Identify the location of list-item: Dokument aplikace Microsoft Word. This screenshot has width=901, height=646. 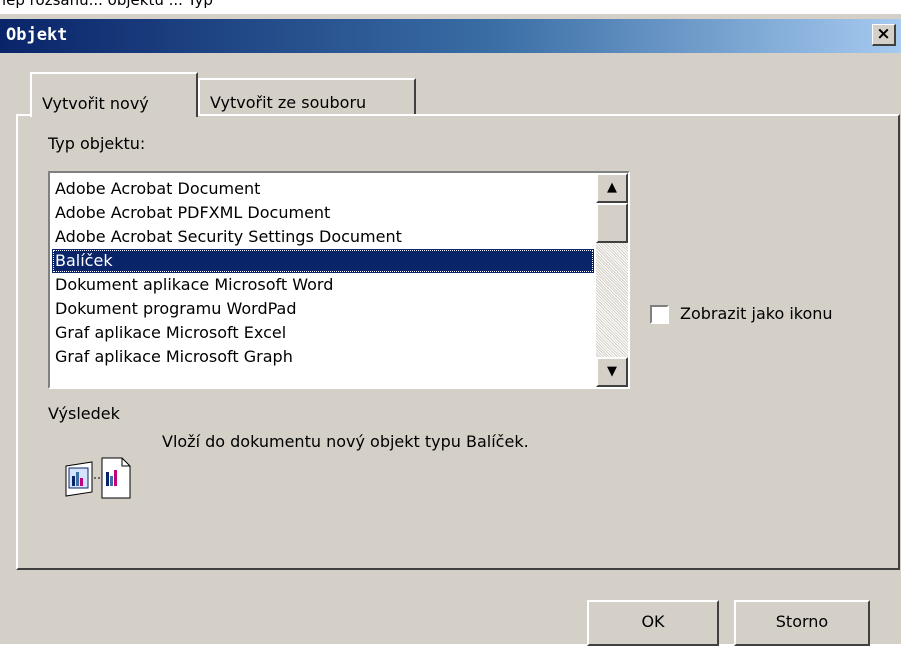
(323, 285).